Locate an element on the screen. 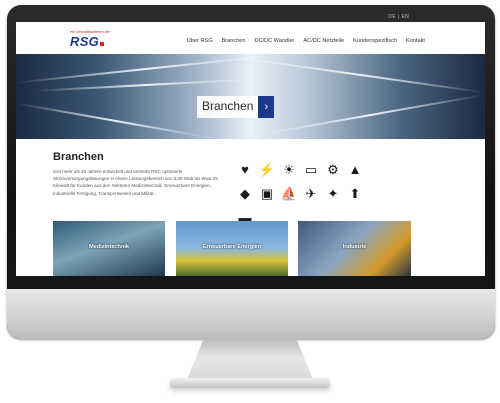  chevron-right-icon: › is located at coordinates (266, 107).